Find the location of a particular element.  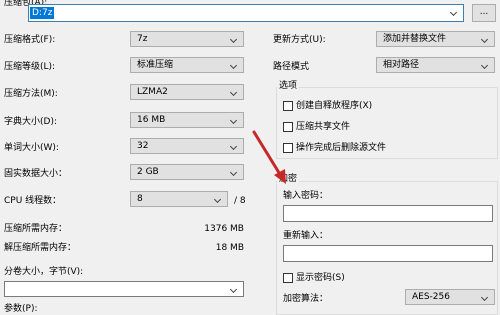

method-value: LZMA2 is located at coordinates (152, 92).